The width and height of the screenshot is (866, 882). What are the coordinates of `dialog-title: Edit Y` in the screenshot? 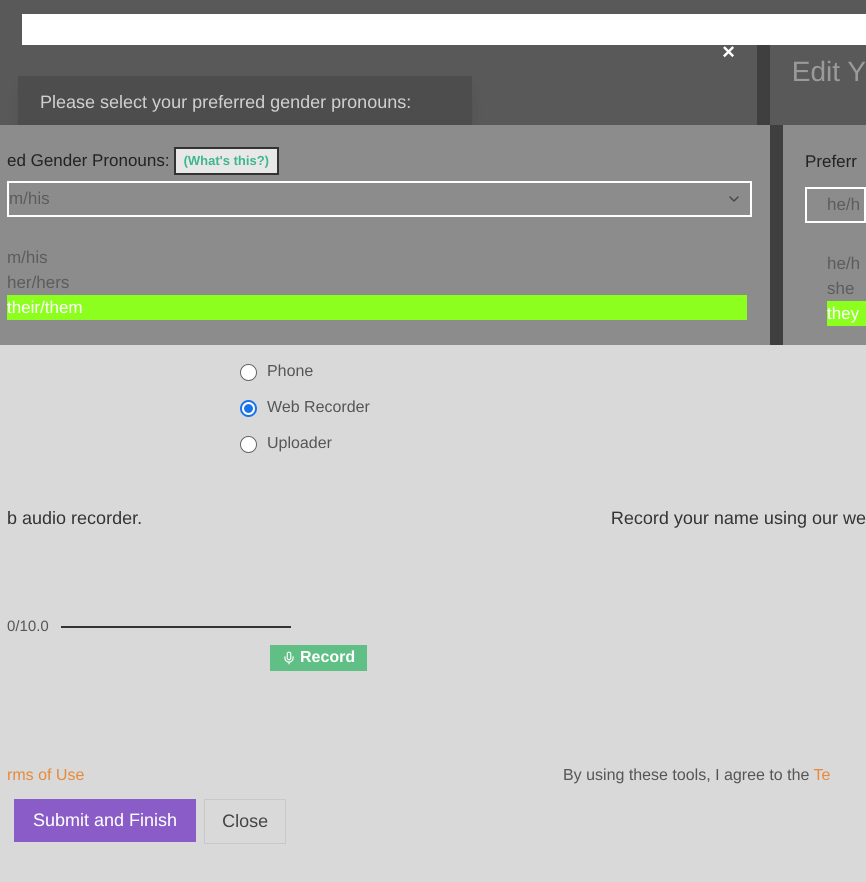 It's located at (829, 72).